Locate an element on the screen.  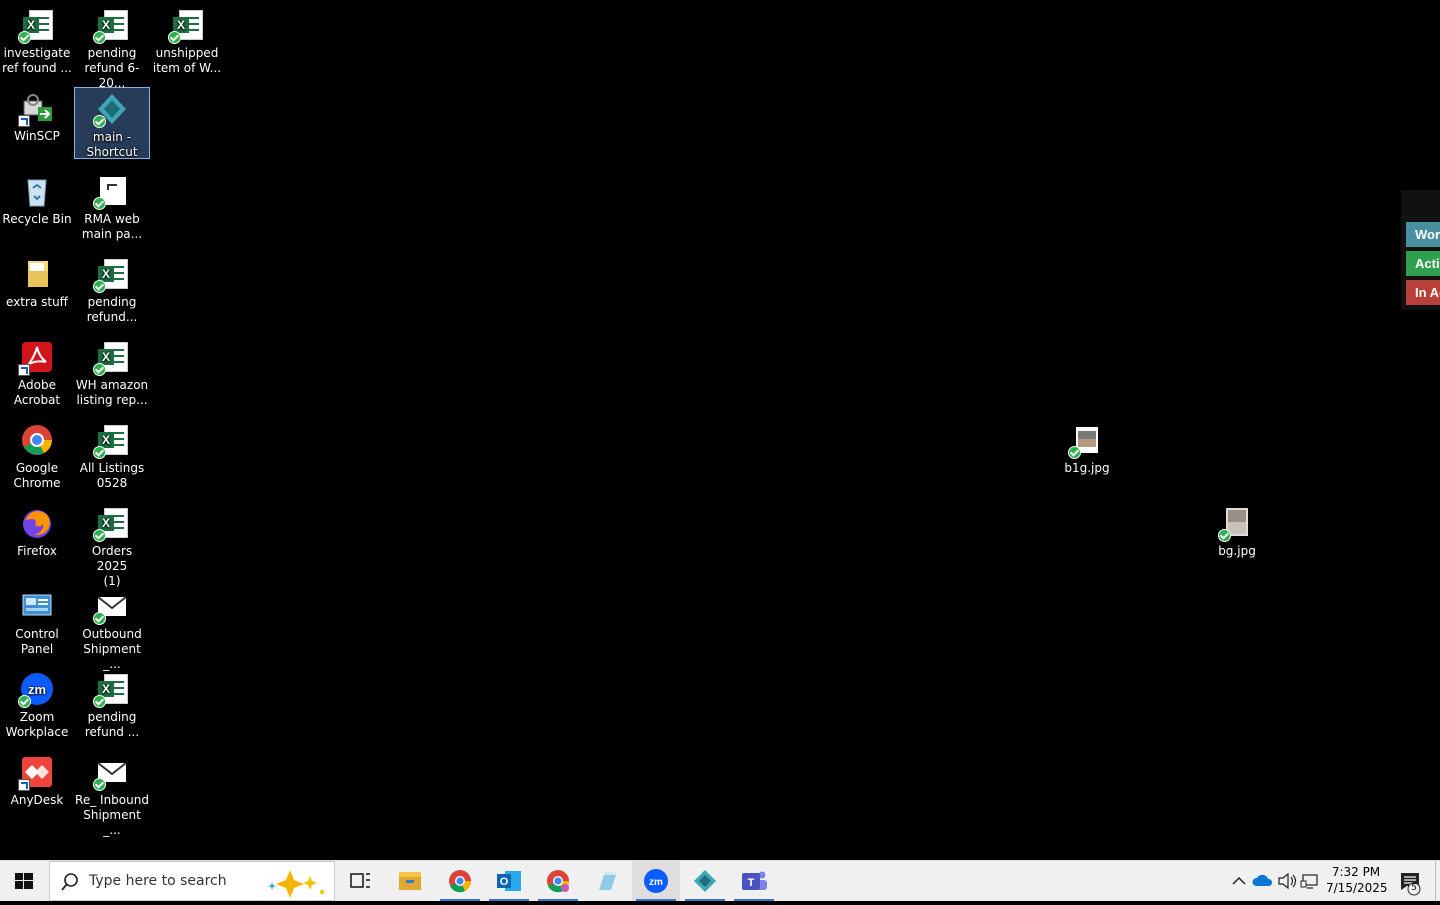
desktop-icon-all-listings: X All Listings 0528 is located at coordinates (112, 454).